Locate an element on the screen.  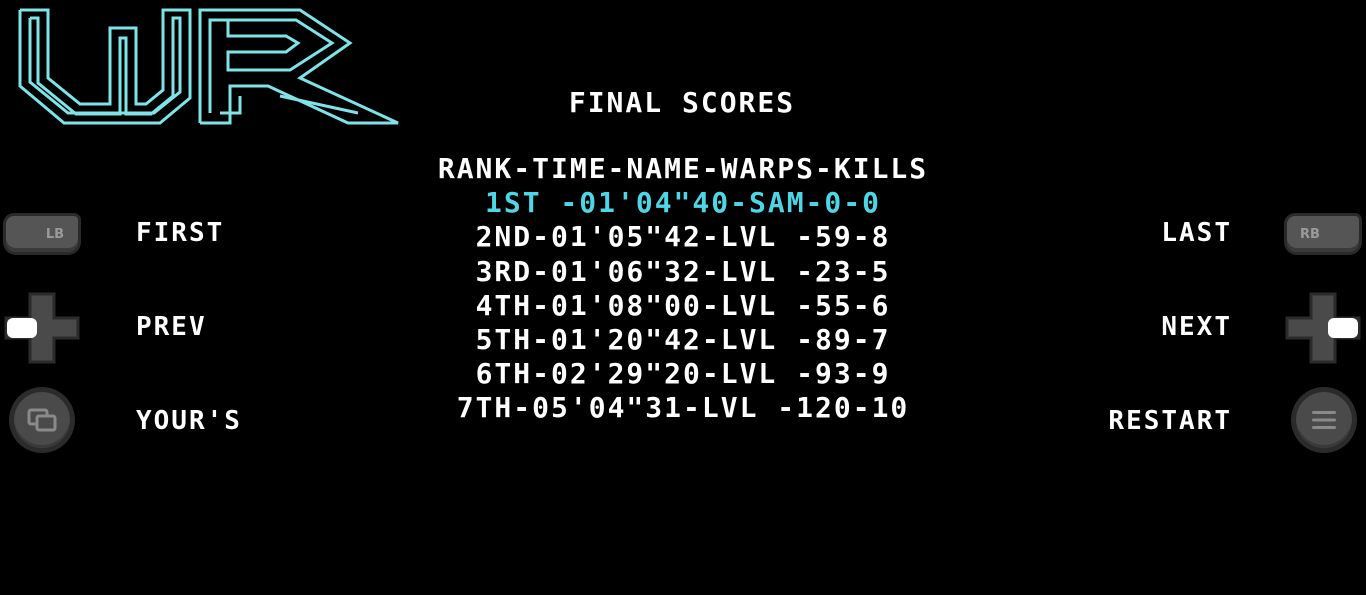
hamburger-icon is located at coordinates (1324, 420).